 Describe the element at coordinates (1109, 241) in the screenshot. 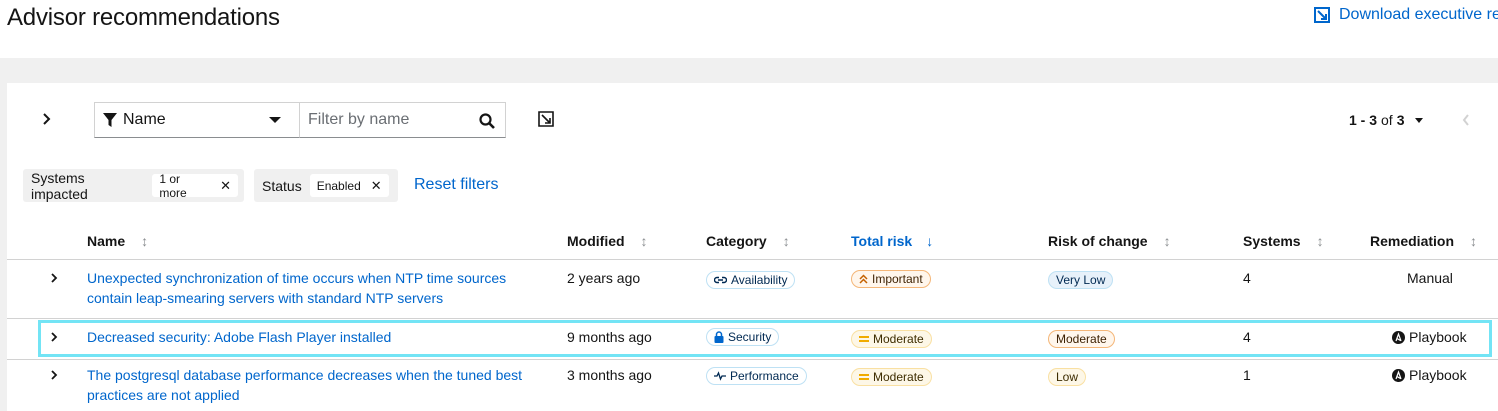

I see `column-header-risk-of-change: Risk of change ↕` at that location.